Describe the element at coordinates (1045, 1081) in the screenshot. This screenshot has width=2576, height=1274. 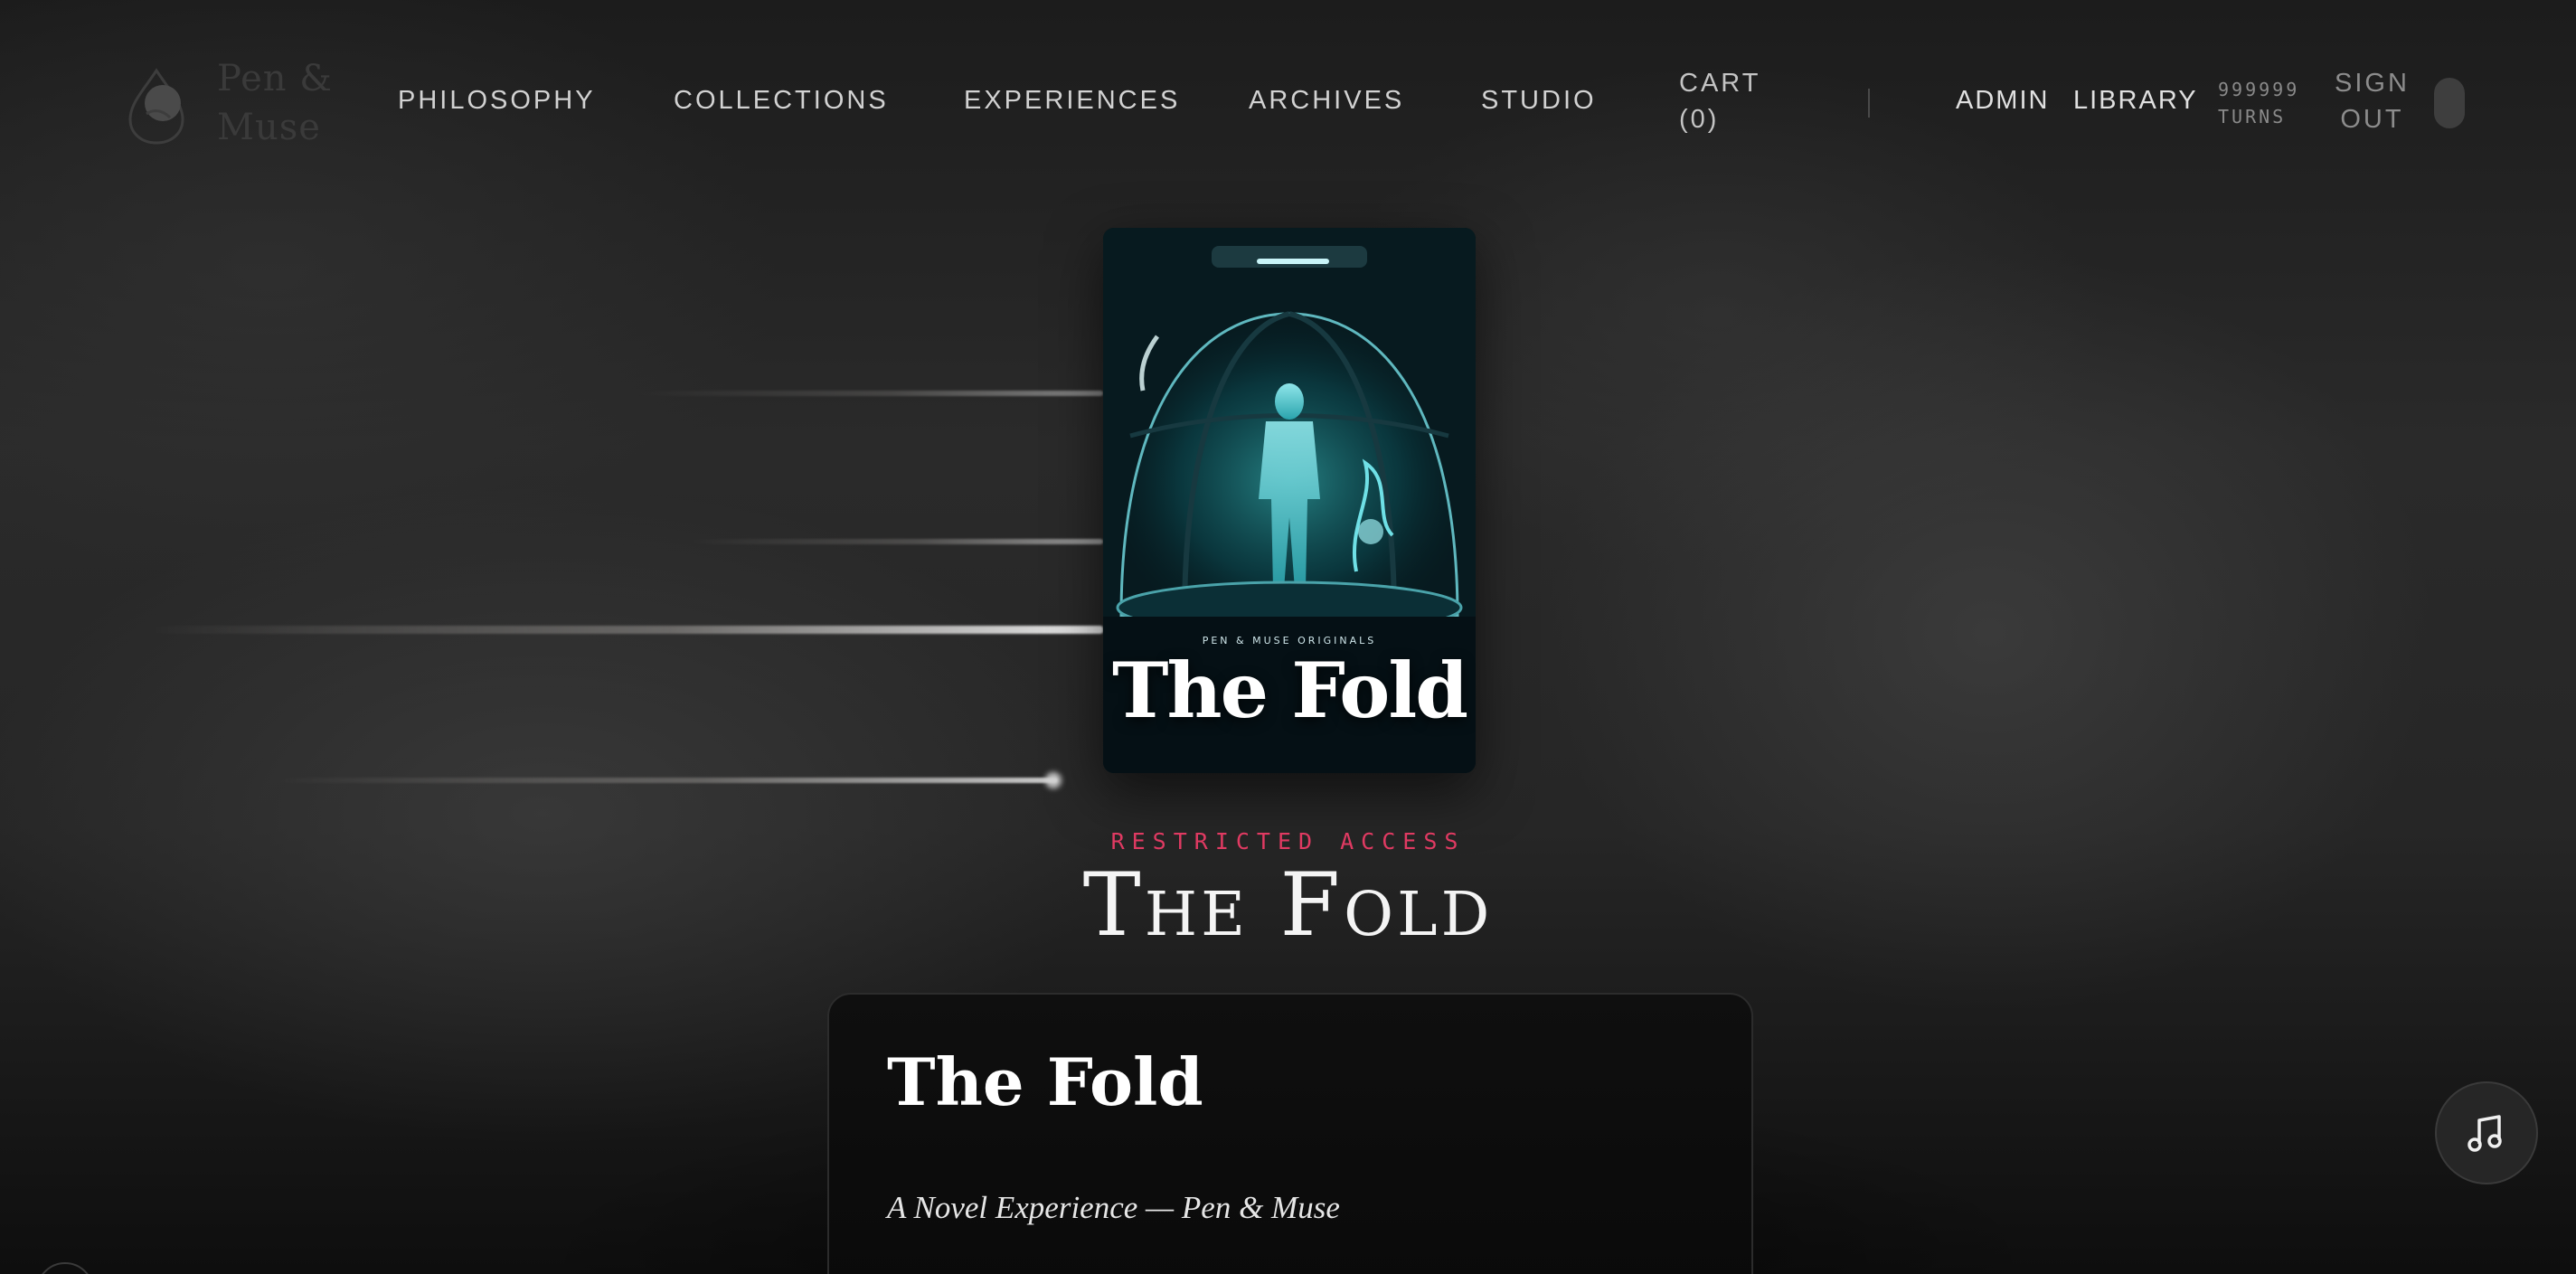
I see `card-title: The Fold` at that location.